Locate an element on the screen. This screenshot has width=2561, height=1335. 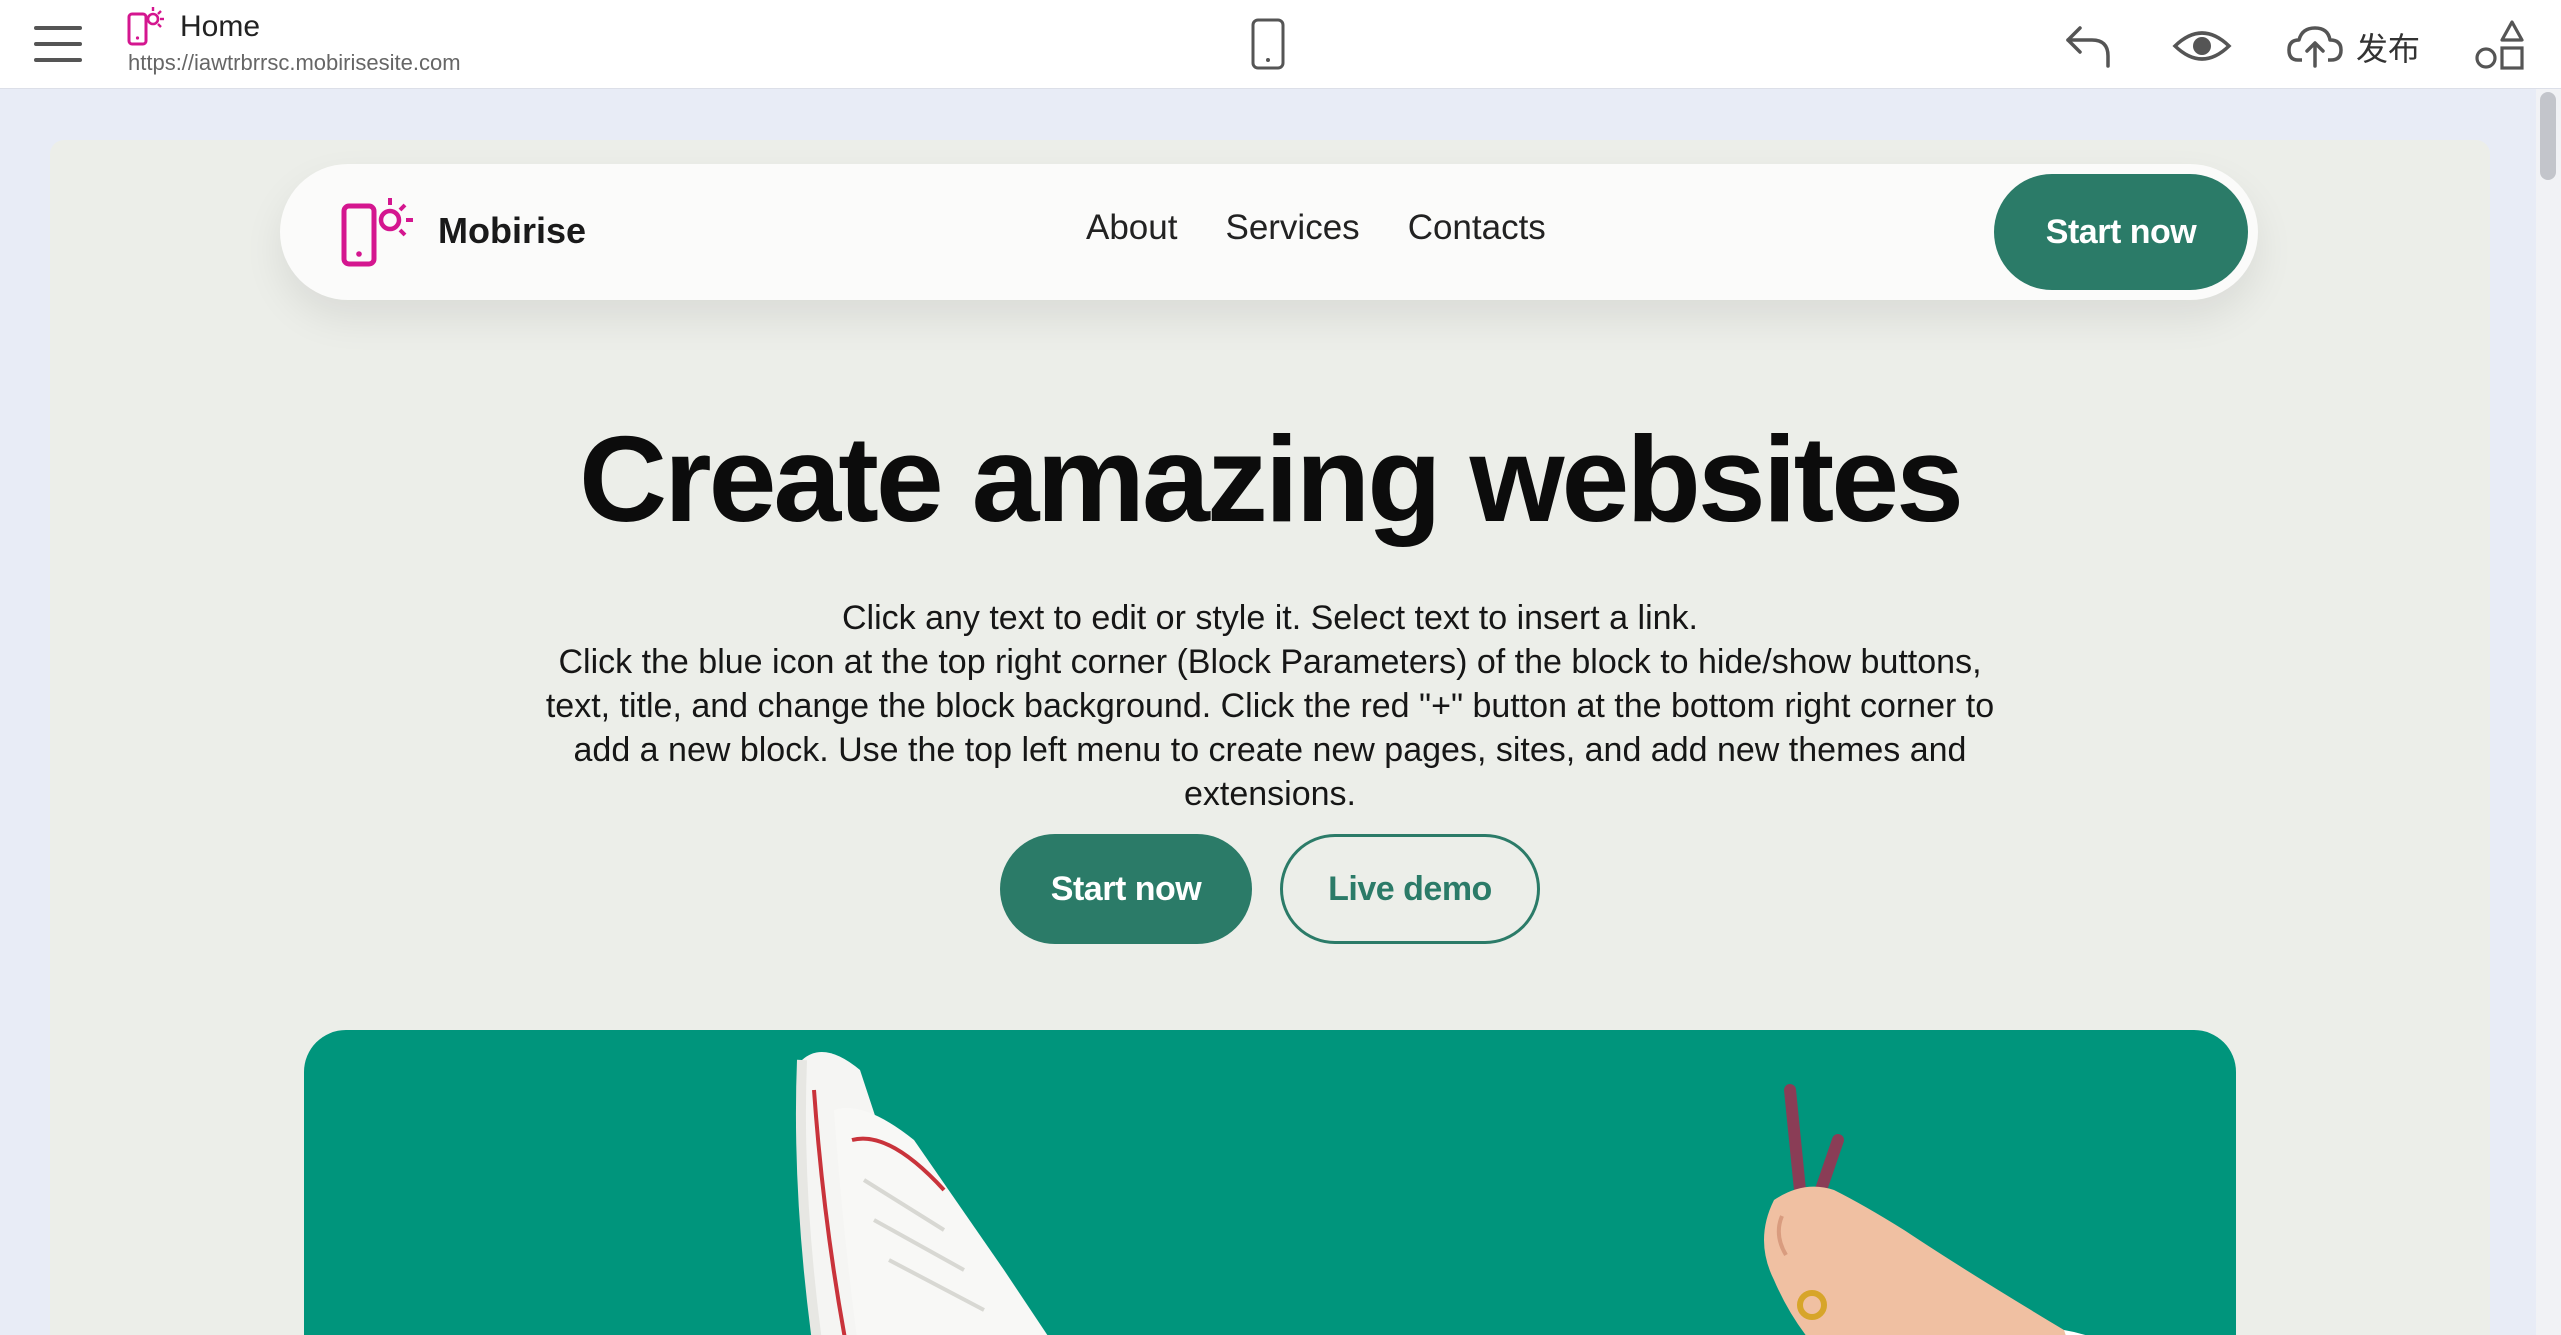
hamburger-menu-icon is located at coordinates (59, 44).